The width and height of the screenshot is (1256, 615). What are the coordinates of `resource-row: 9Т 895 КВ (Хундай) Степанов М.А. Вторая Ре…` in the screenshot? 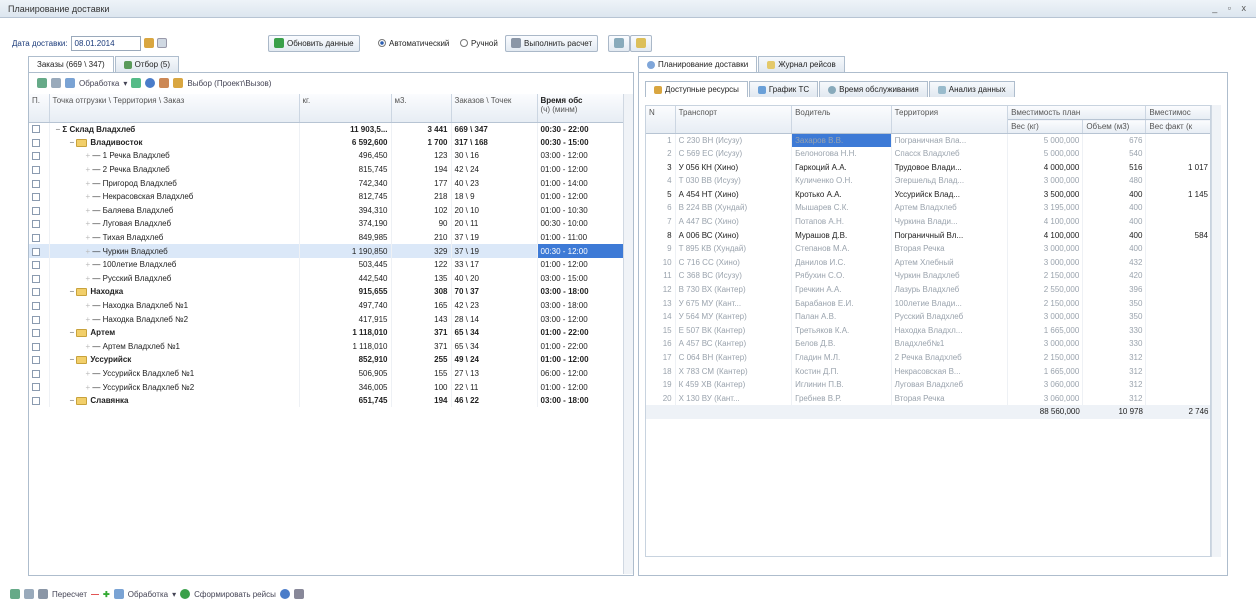 It's located at (928, 248).